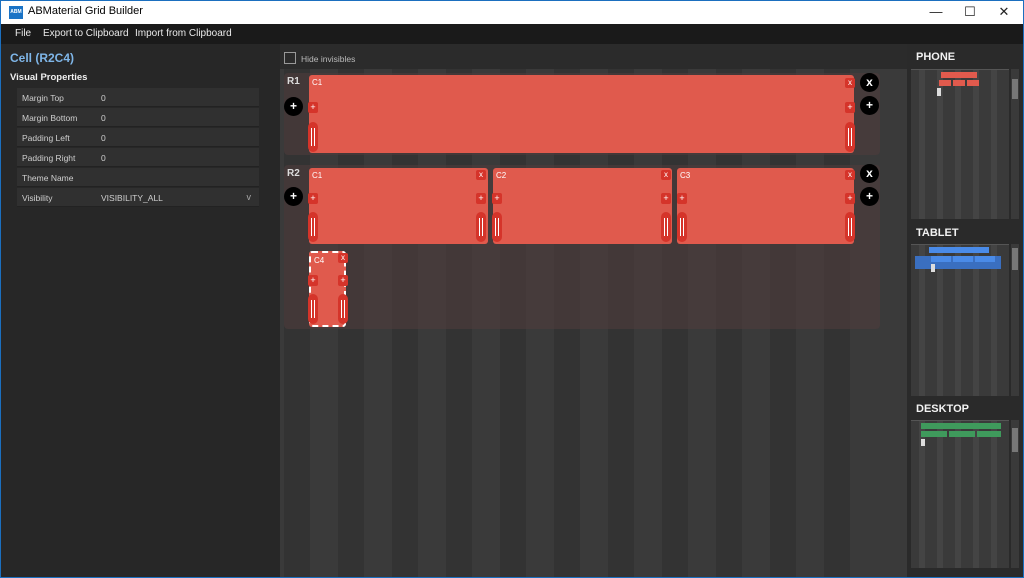 The width and height of the screenshot is (1024, 578). What do you see at coordinates (42, 58) in the screenshot?
I see `cell-title: Cell (R2C4)` at bounding box center [42, 58].